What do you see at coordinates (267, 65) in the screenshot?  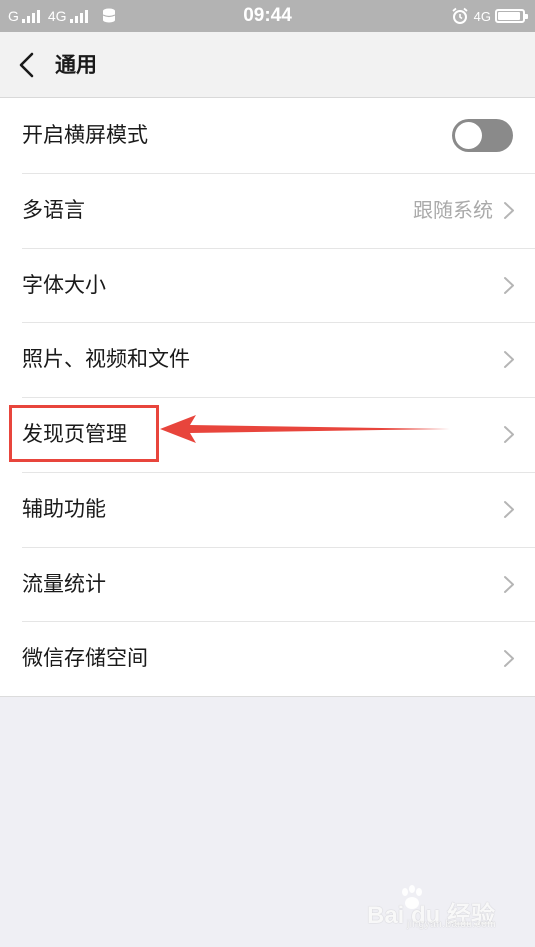 I see `nav-bar: 通用` at bounding box center [267, 65].